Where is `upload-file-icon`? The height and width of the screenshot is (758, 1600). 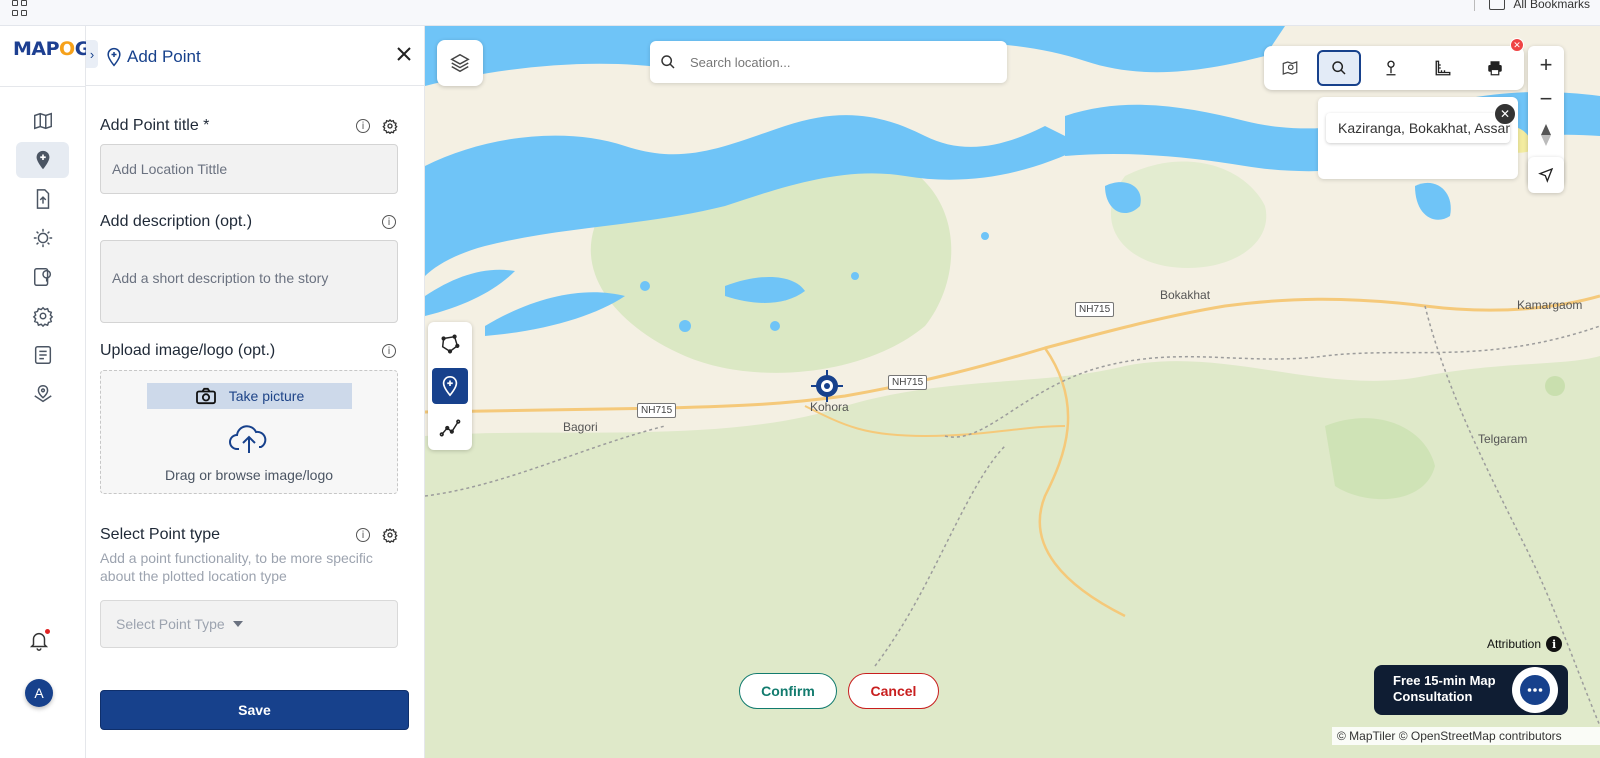 upload-file-icon is located at coordinates (42, 199).